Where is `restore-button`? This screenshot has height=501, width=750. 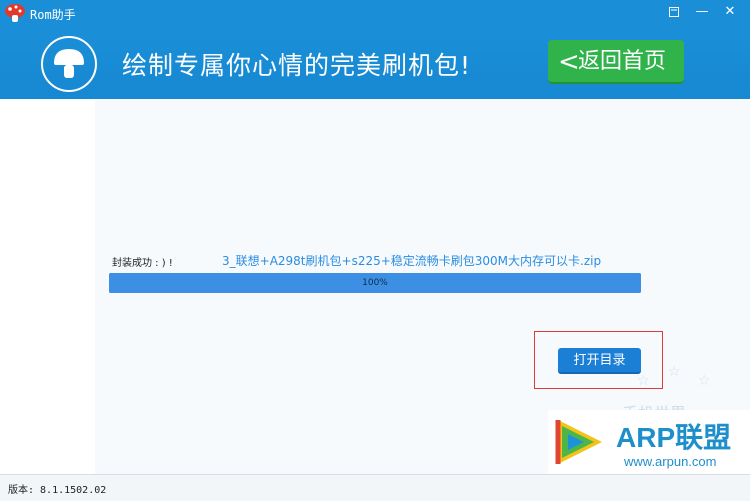
restore-button is located at coordinates (674, 12).